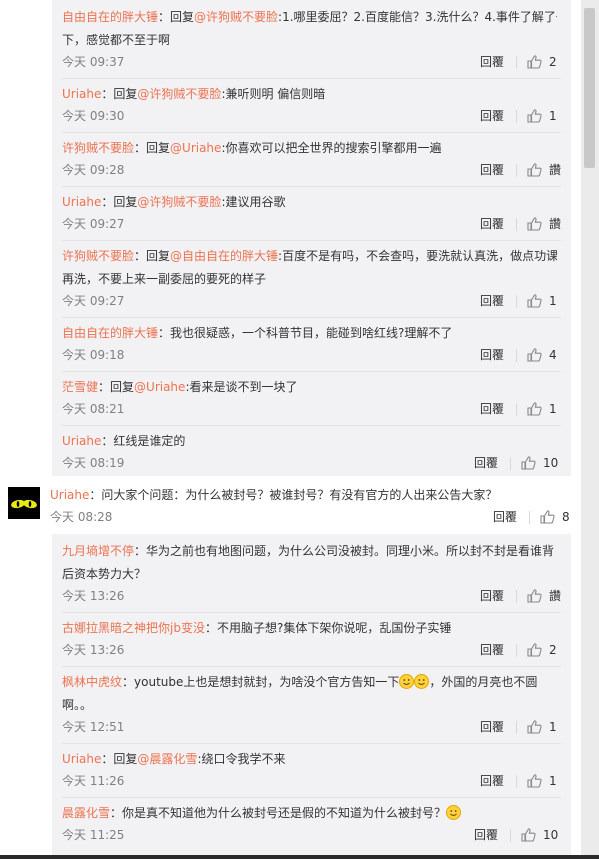 The image size is (599, 859). What do you see at coordinates (273, 94) in the screenshot?
I see `comment-text: :兼听则明 偏信则暗` at bounding box center [273, 94].